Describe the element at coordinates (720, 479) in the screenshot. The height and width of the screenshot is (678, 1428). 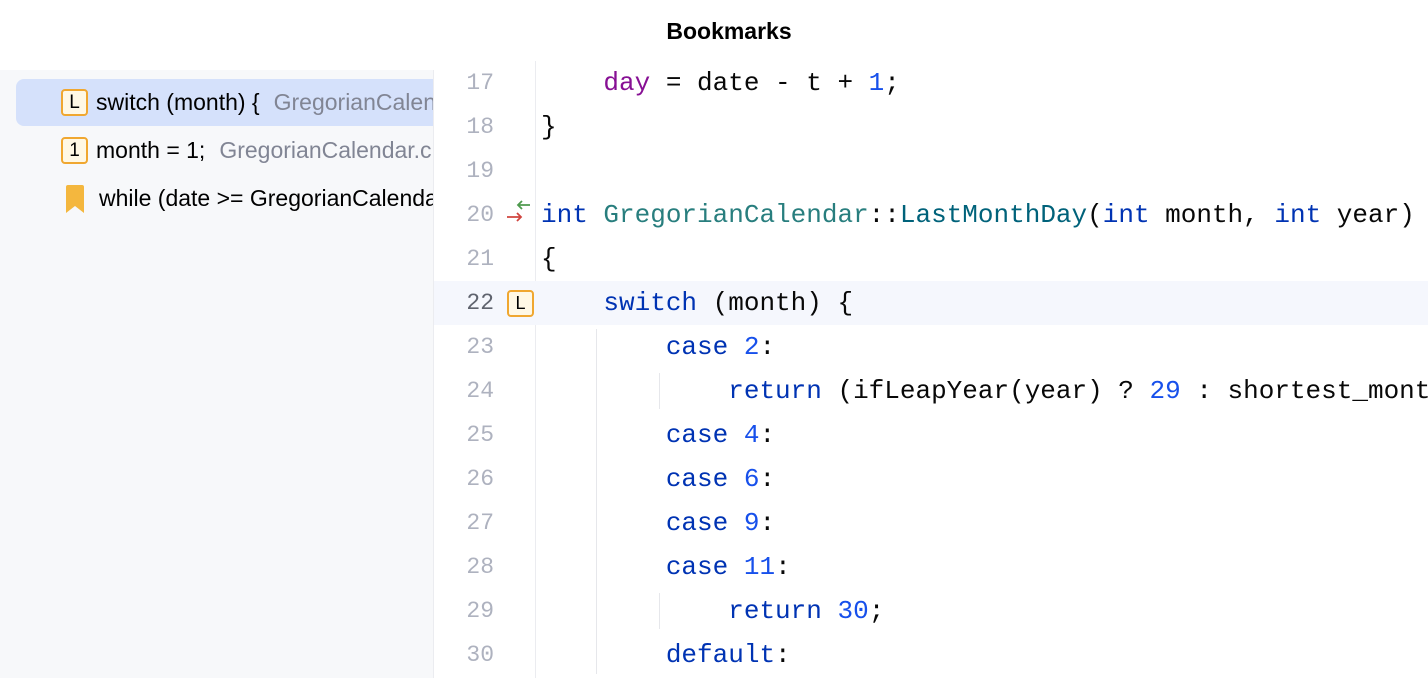
I see `code-text: case 6:` at that location.